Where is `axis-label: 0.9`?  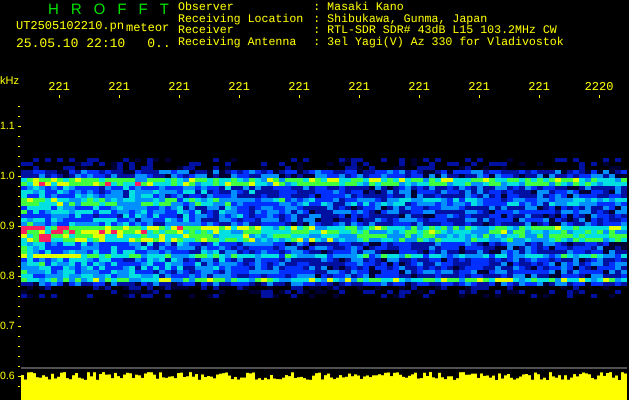
axis-label: 0.9 is located at coordinates (8, 226).